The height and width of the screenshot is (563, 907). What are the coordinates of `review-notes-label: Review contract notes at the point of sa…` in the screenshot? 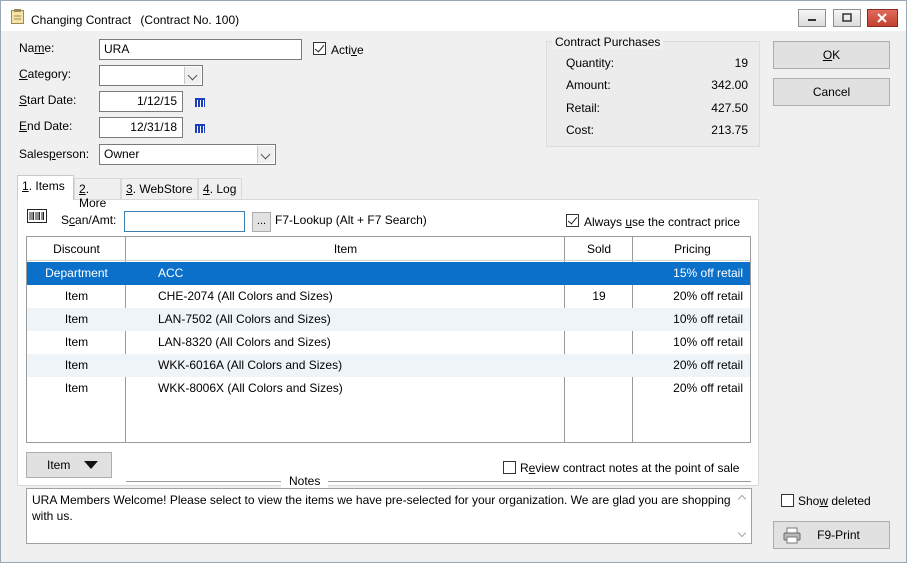 It's located at (630, 468).